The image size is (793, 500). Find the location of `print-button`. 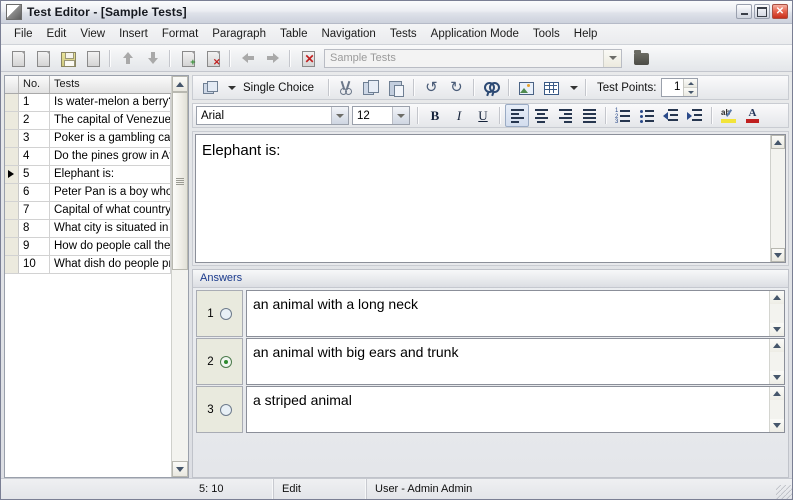

print-button is located at coordinates (92, 58).